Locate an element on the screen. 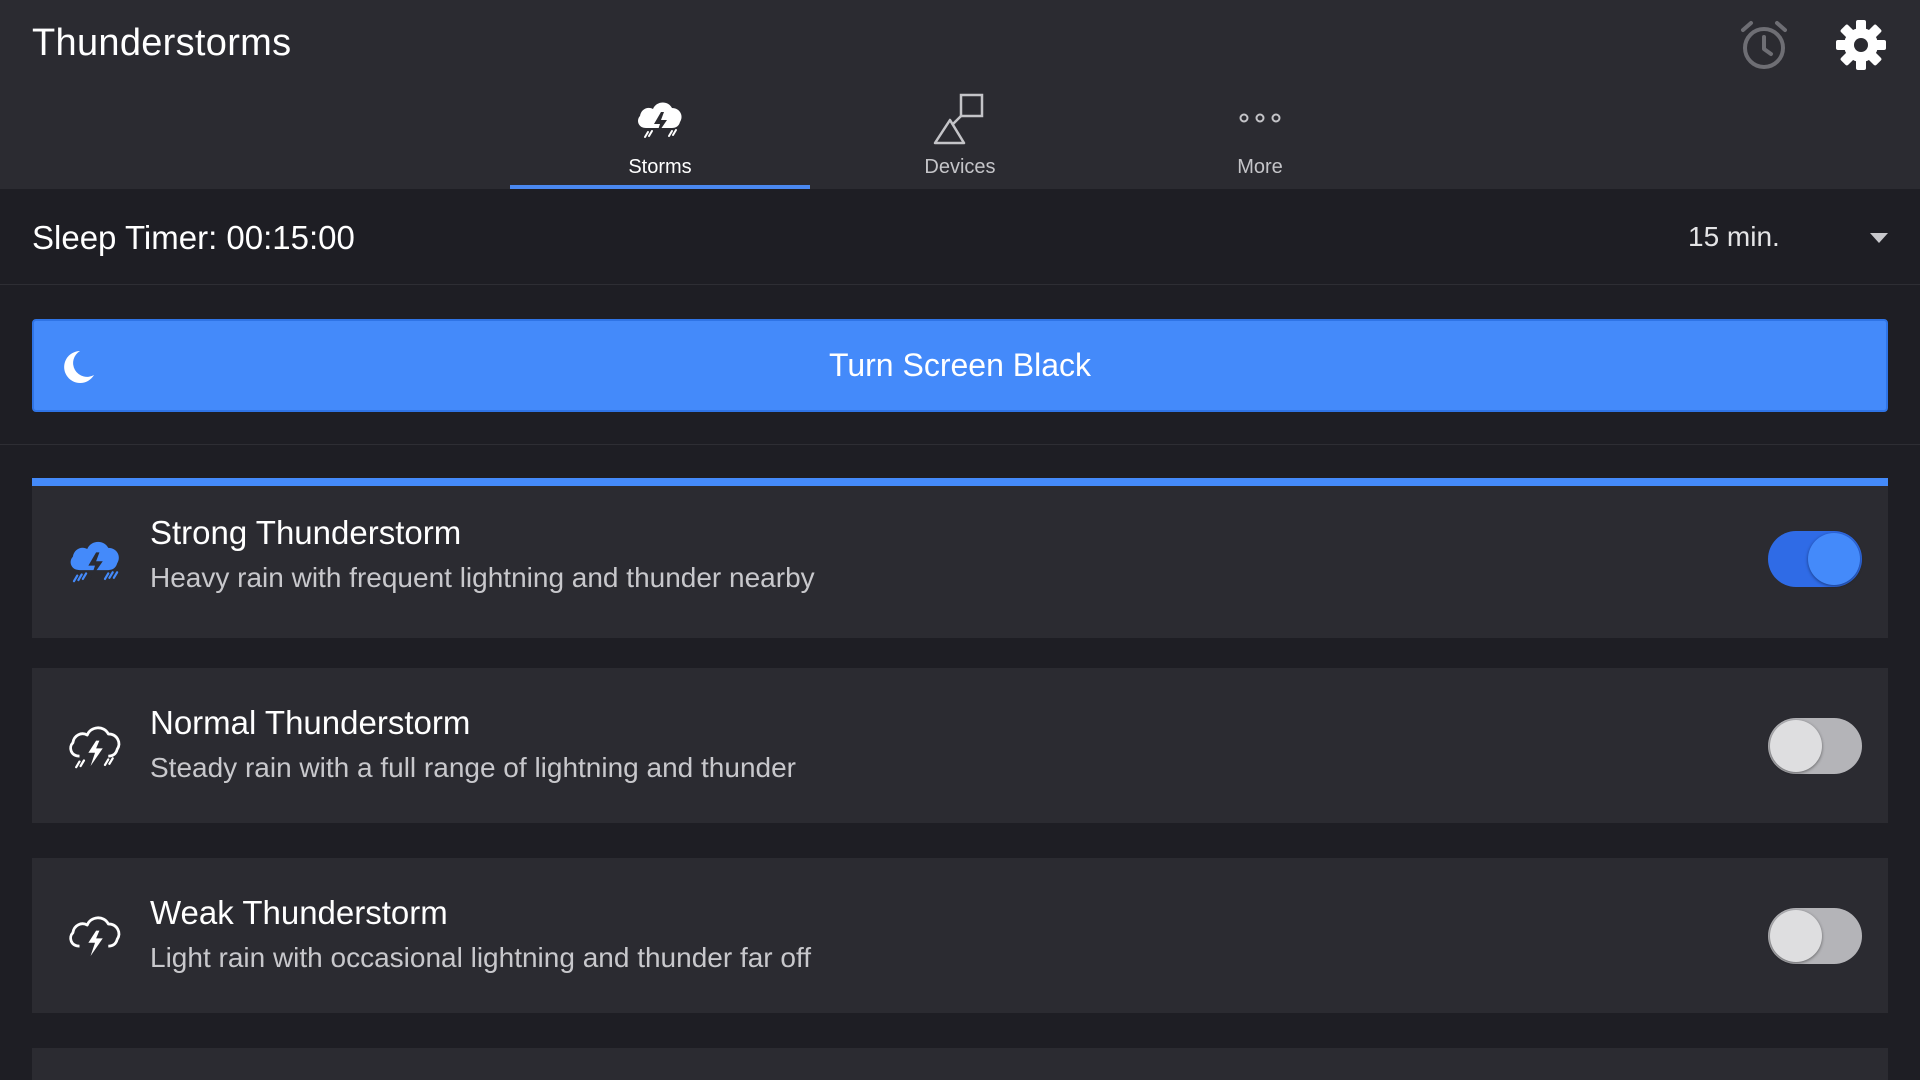  storm-cloud-icon is located at coordinates (660, 118).